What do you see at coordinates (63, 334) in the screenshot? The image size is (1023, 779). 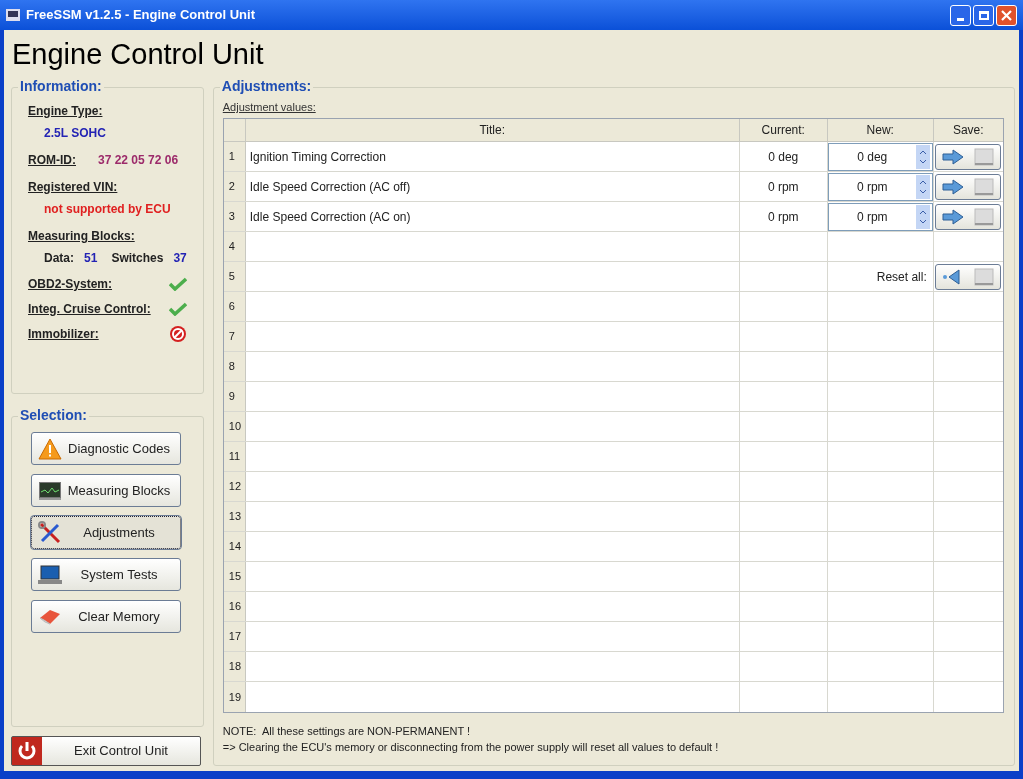 I see `info-label: Immobilizer:` at bounding box center [63, 334].